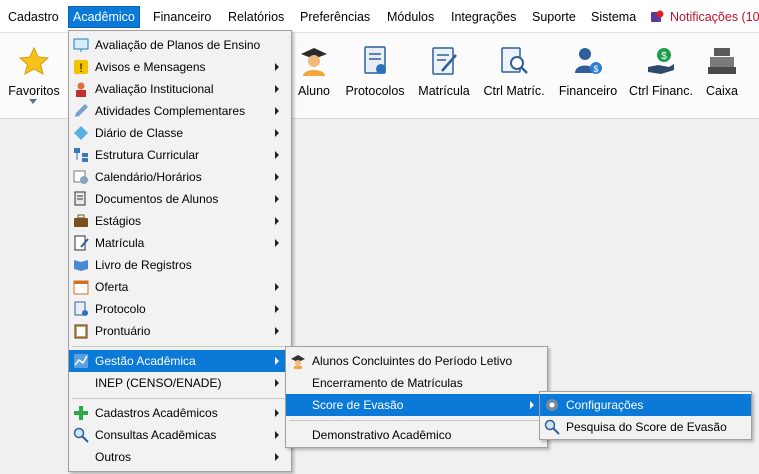 Image resolution: width=759 pixels, height=474 pixels. What do you see at coordinates (410, 17) in the screenshot?
I see `menu-modulos: Módulos` at bounding box center [410, 17].